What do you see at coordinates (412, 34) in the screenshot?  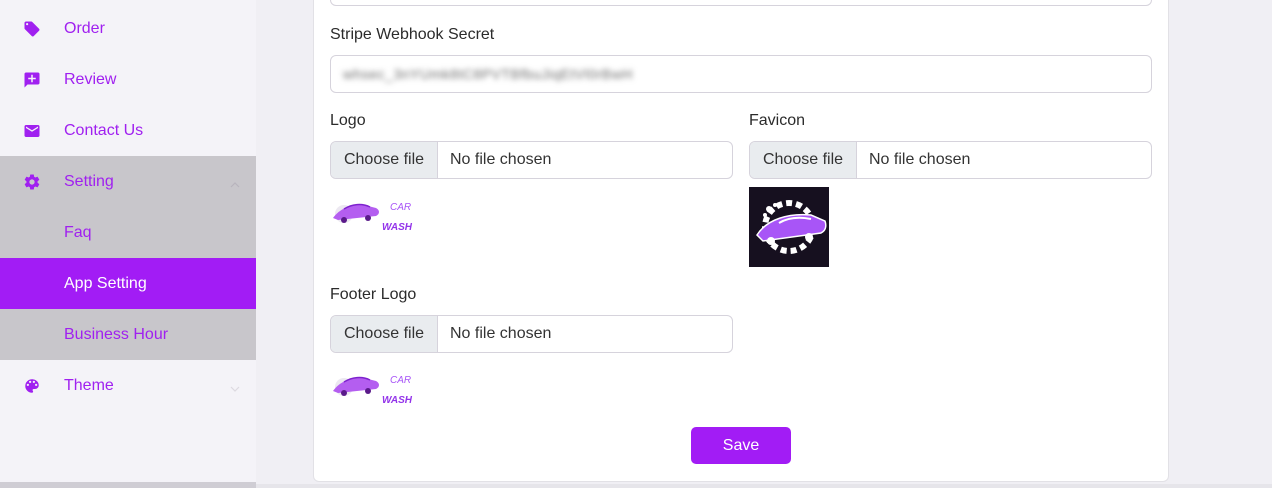 I see `webhook-secret-label: Stripe Webhook Secret` at bounding box center [412, 34].